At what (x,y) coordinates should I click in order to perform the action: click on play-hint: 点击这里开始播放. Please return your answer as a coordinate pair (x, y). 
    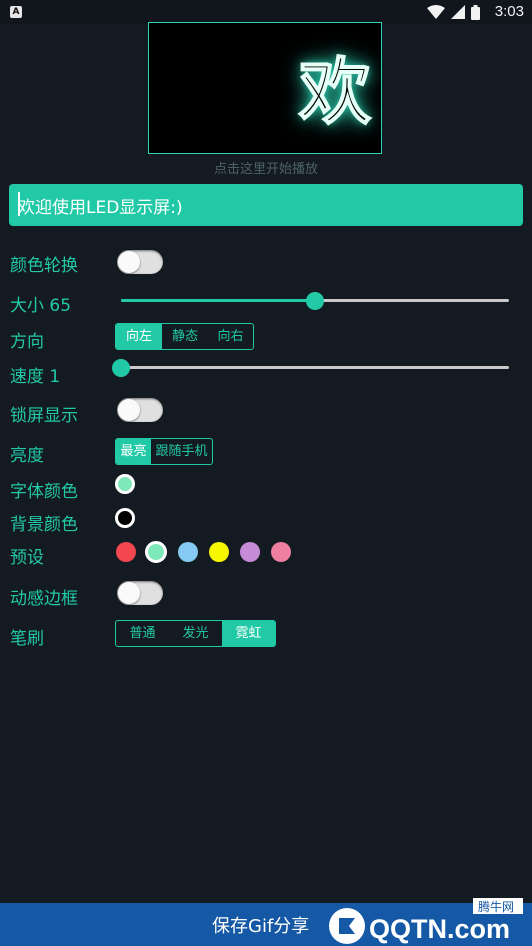
    Looking at the image, I should click on (266, 167).